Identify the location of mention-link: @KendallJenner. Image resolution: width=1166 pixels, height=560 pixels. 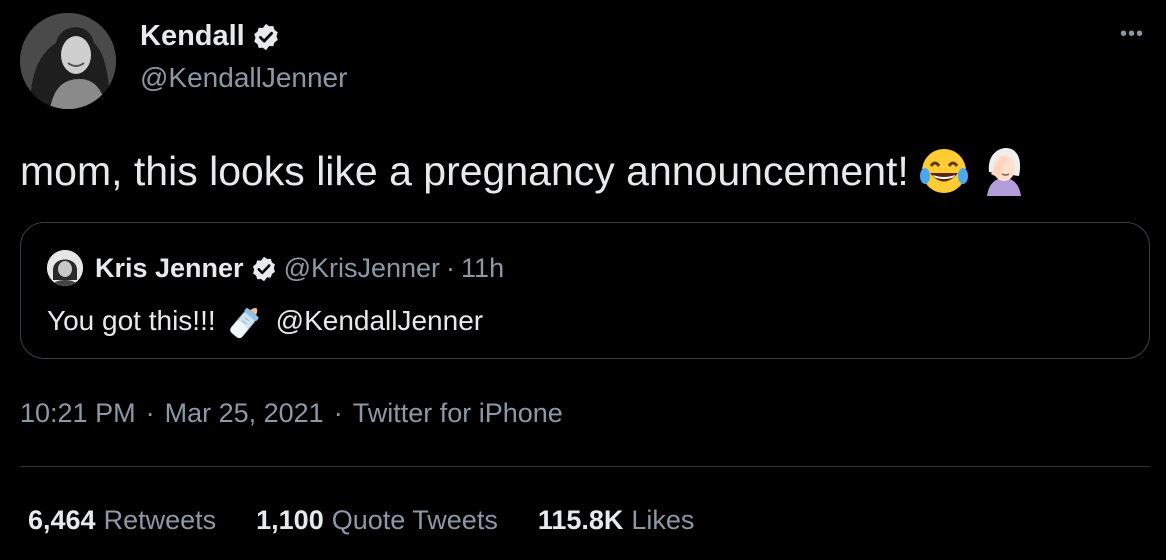
(379, 321).